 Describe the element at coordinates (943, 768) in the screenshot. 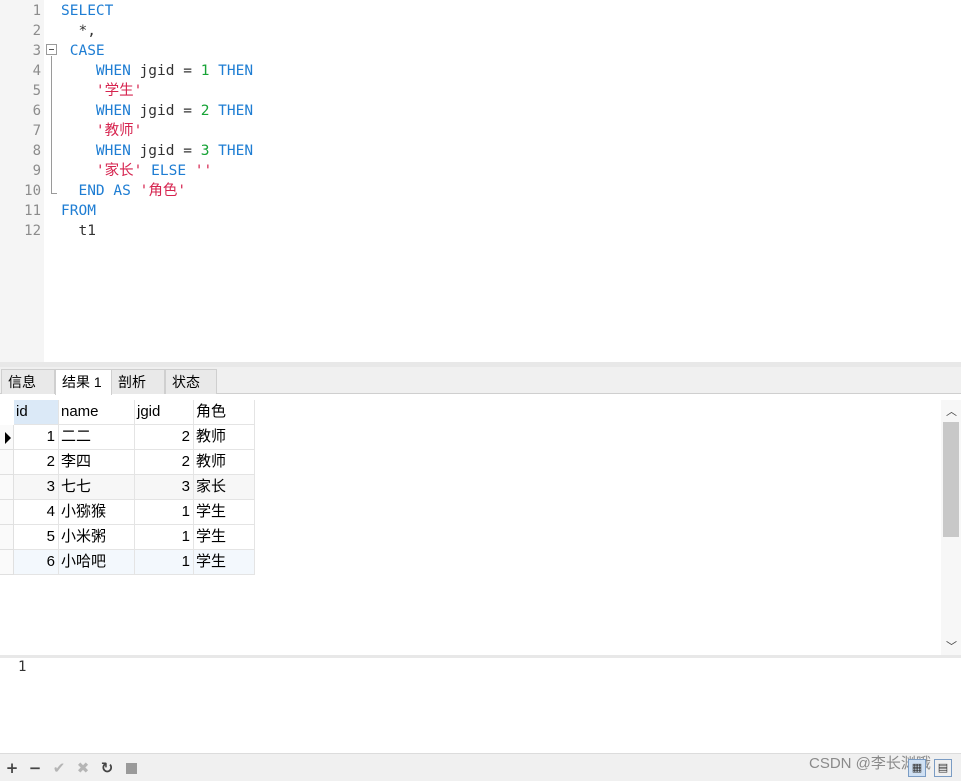

I see `form-view-button: ▤` at that location.